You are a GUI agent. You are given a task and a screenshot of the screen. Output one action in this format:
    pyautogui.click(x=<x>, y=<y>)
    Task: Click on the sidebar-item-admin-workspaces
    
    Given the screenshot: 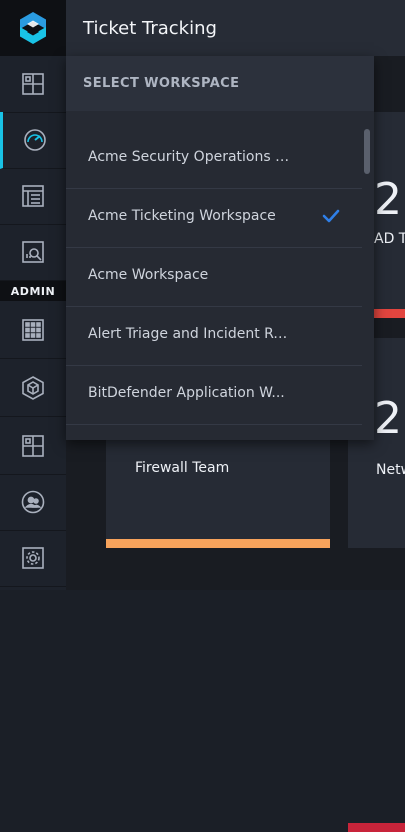 What is the action you would take?
    pyautogui.click(x=33, y=446)
    